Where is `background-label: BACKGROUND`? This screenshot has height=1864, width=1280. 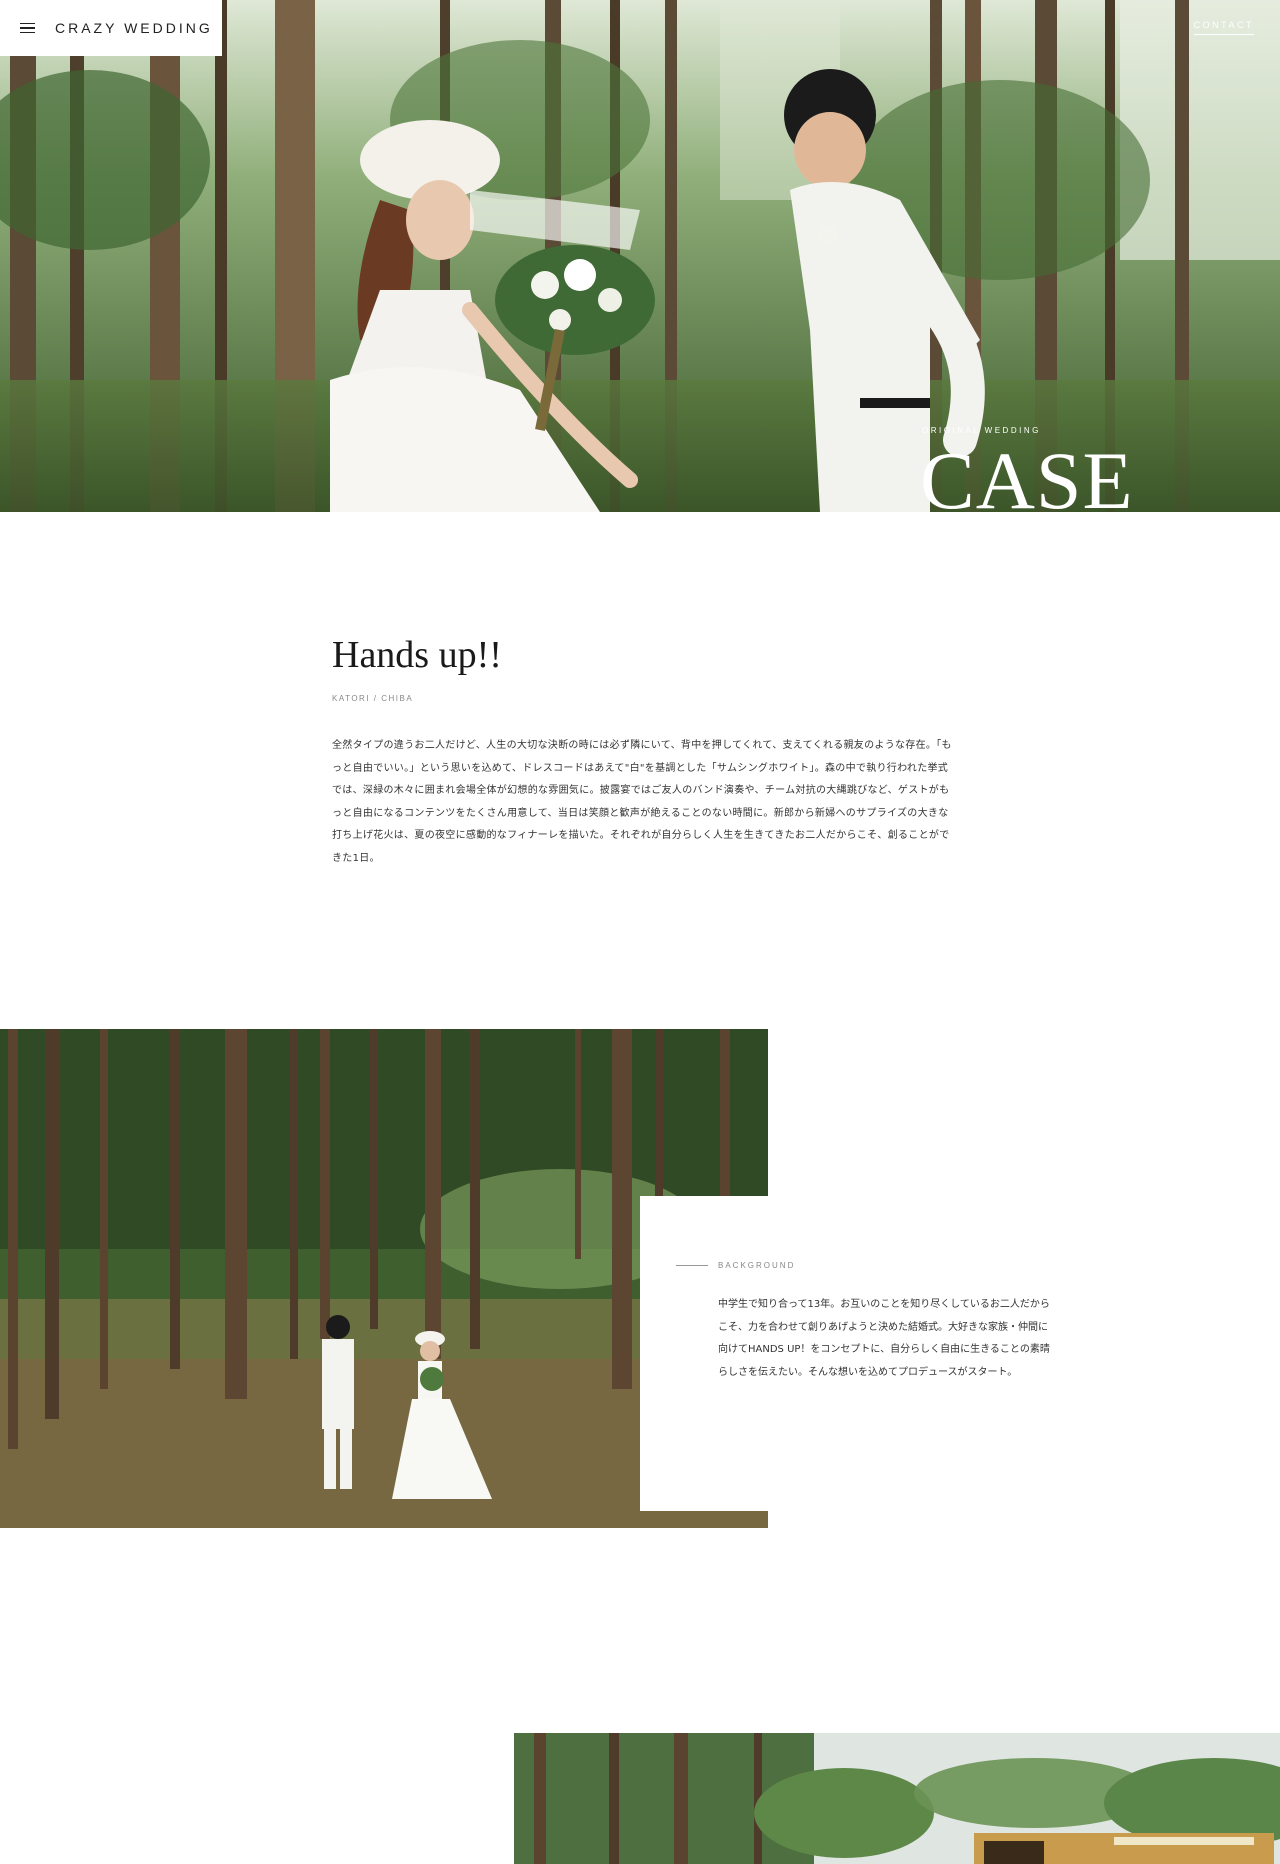 background-label: BACKGROUND is located at coordinates (853, 1265).